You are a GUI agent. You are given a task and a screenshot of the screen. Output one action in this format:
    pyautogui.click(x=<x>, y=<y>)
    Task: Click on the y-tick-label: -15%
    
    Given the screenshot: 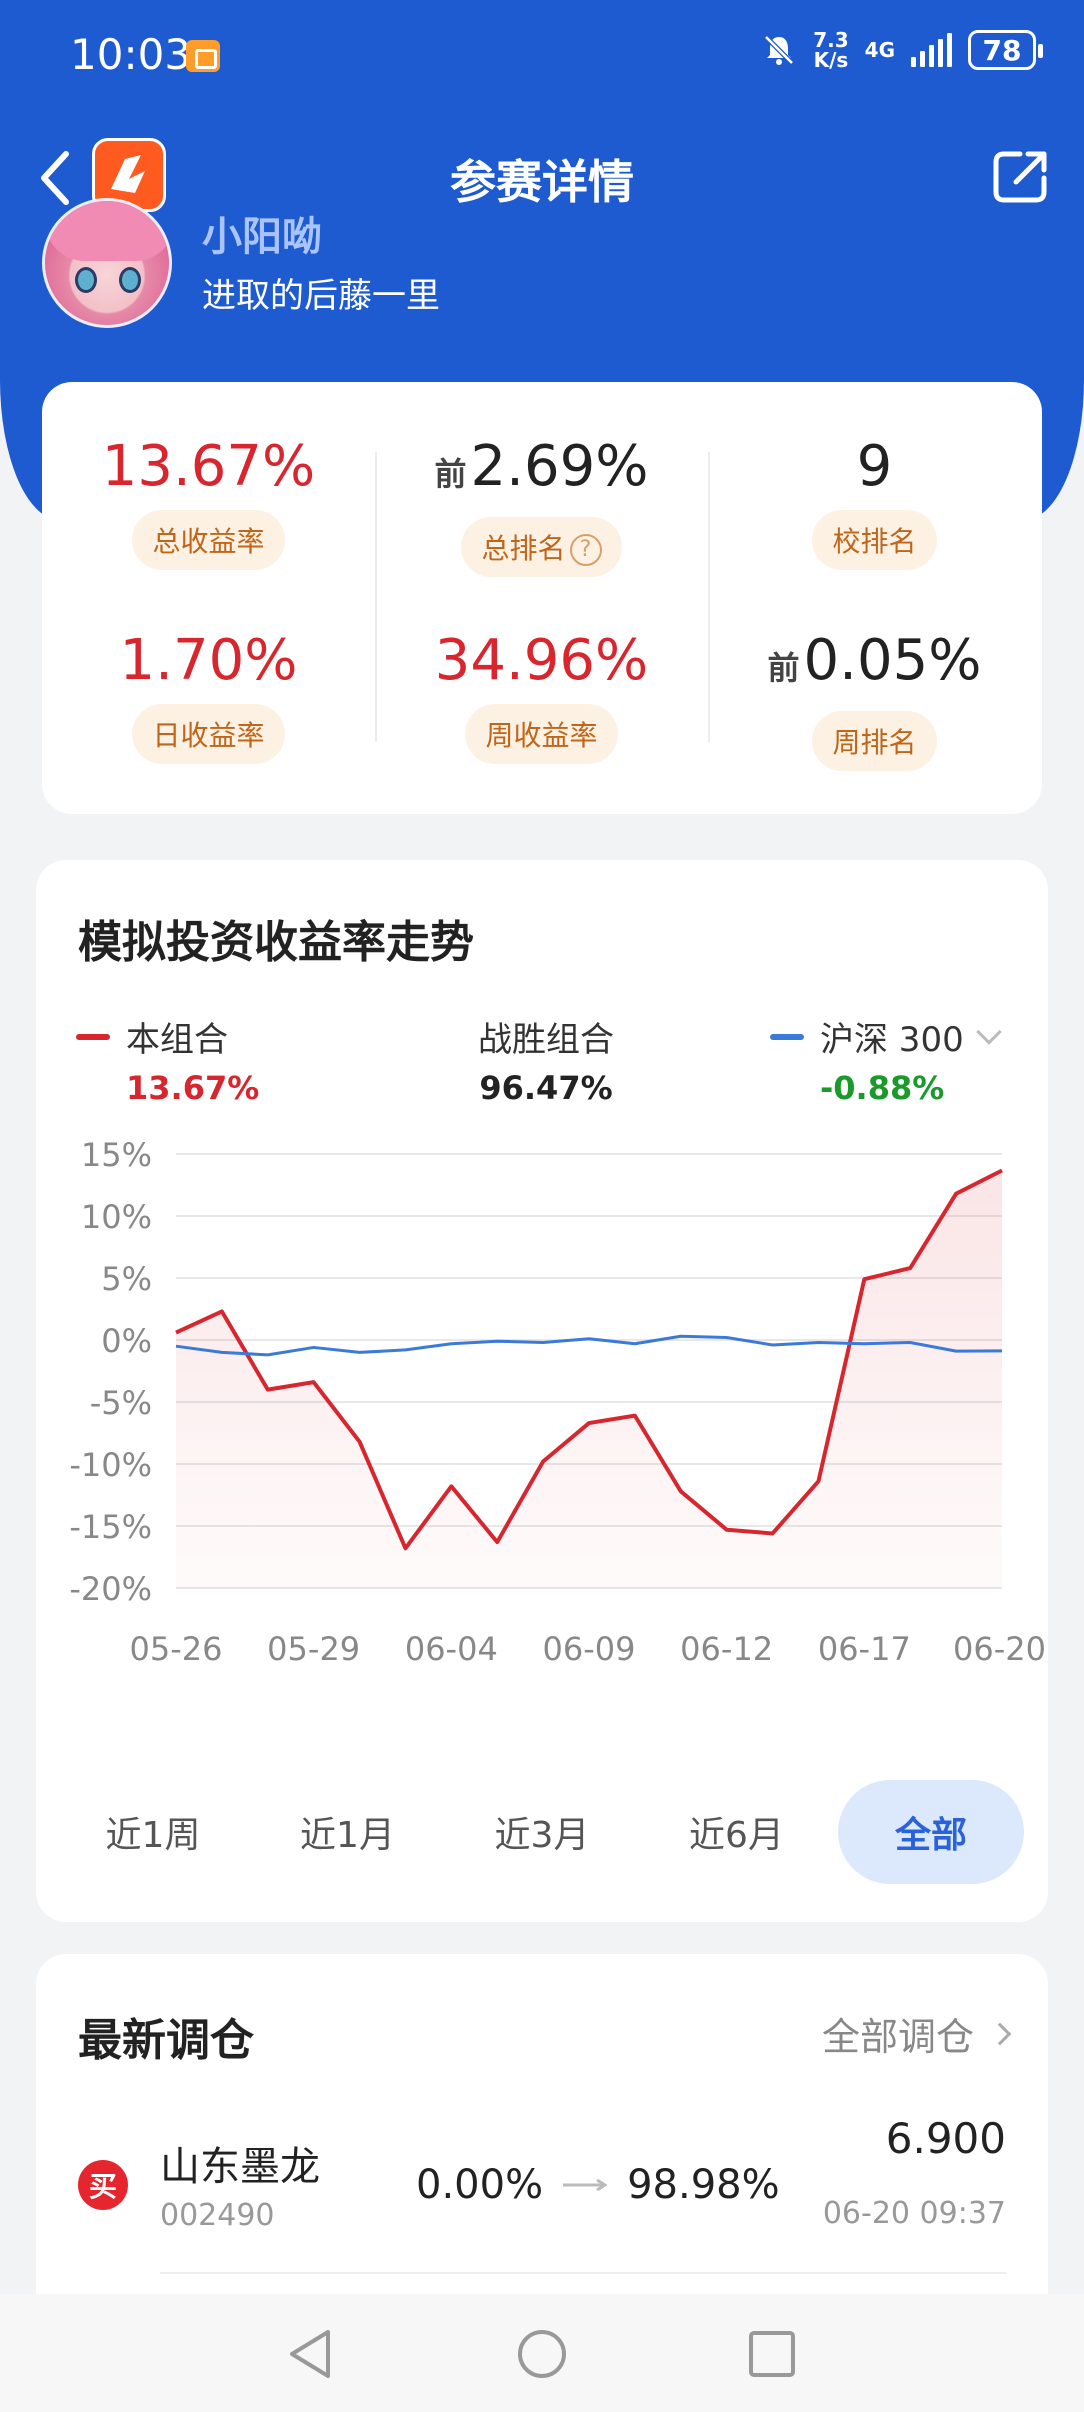 What is the action you would take?
    pyautogui.click(x=110, y=1527)
    